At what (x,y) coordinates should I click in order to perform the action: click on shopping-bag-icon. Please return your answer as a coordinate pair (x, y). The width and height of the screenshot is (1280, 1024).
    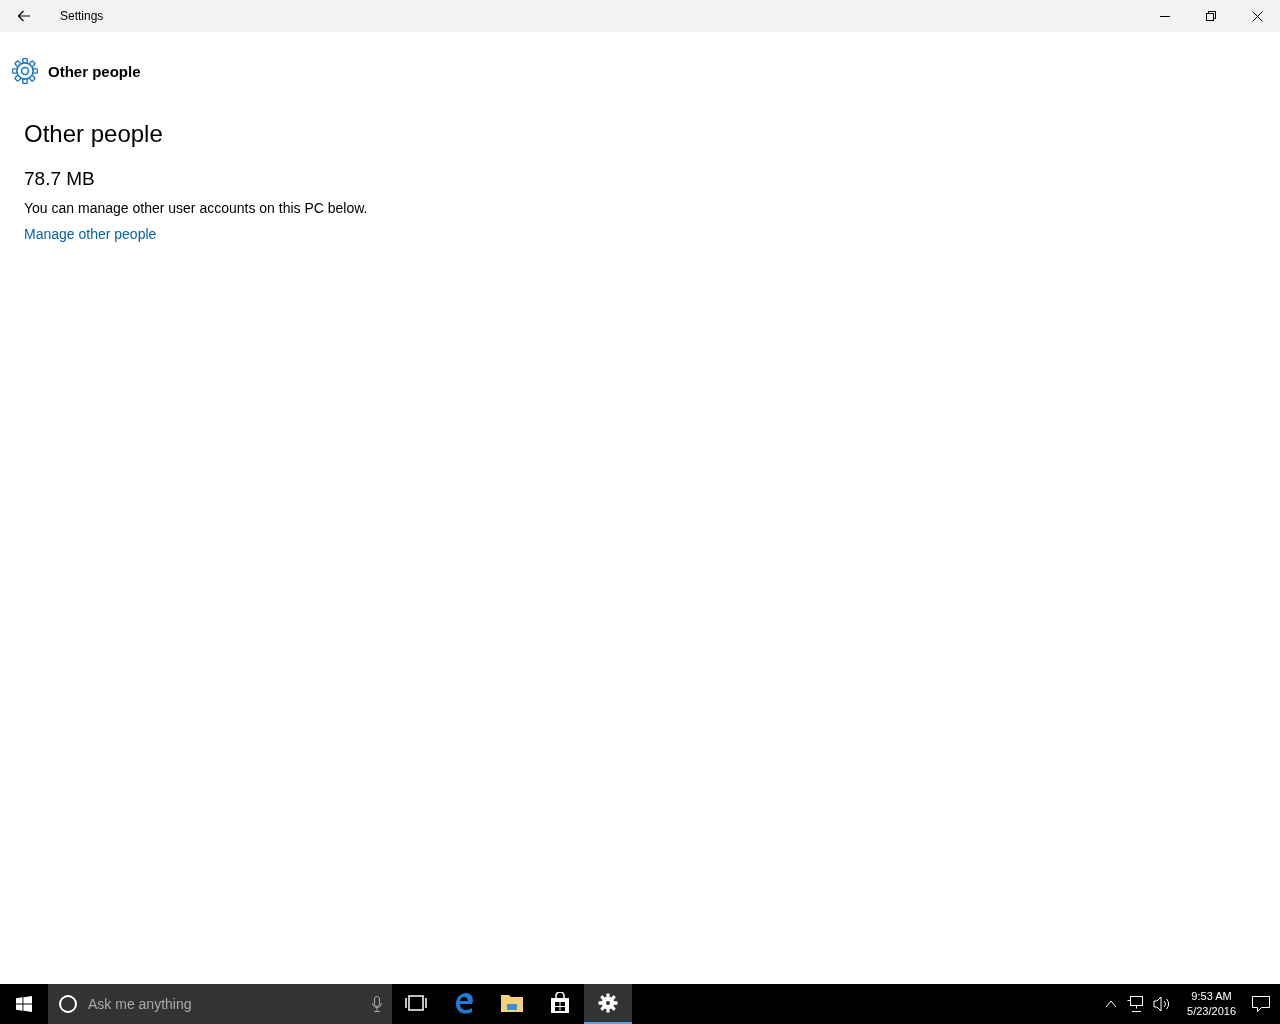
    Looking at the image, I should click on (560, 1003).